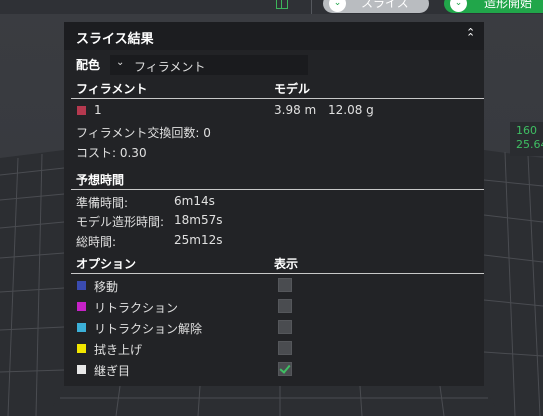 The image size is (543, 416). I want to click on layout-icon, so click(282, 4).